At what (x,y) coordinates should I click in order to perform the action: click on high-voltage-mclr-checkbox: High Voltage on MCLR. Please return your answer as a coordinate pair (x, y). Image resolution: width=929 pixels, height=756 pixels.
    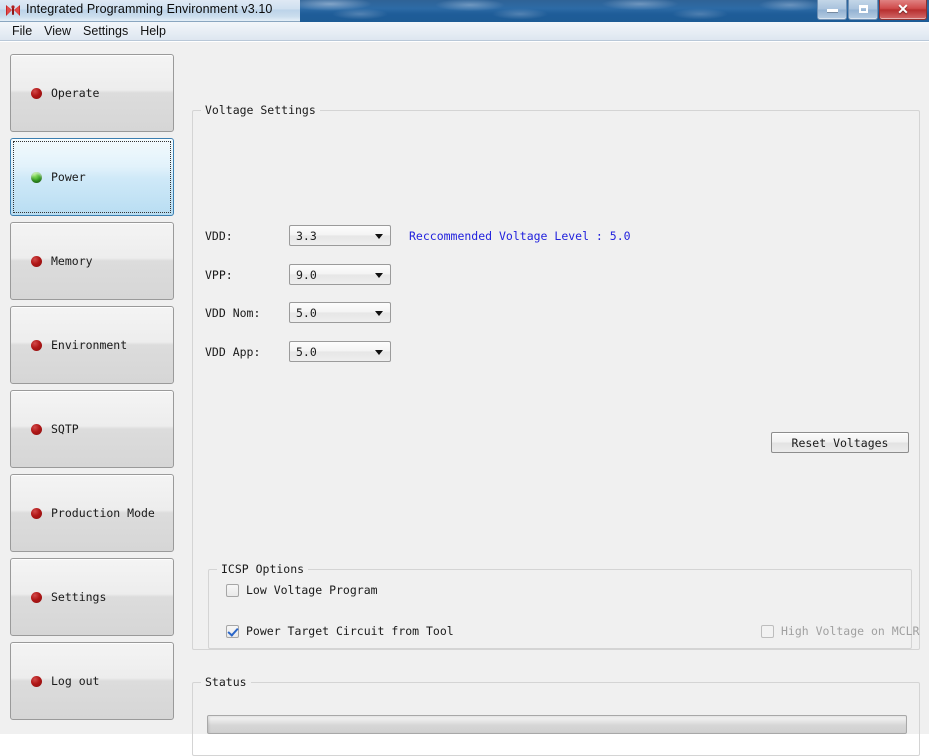
    Looking at the image, I should click on (840, 631).